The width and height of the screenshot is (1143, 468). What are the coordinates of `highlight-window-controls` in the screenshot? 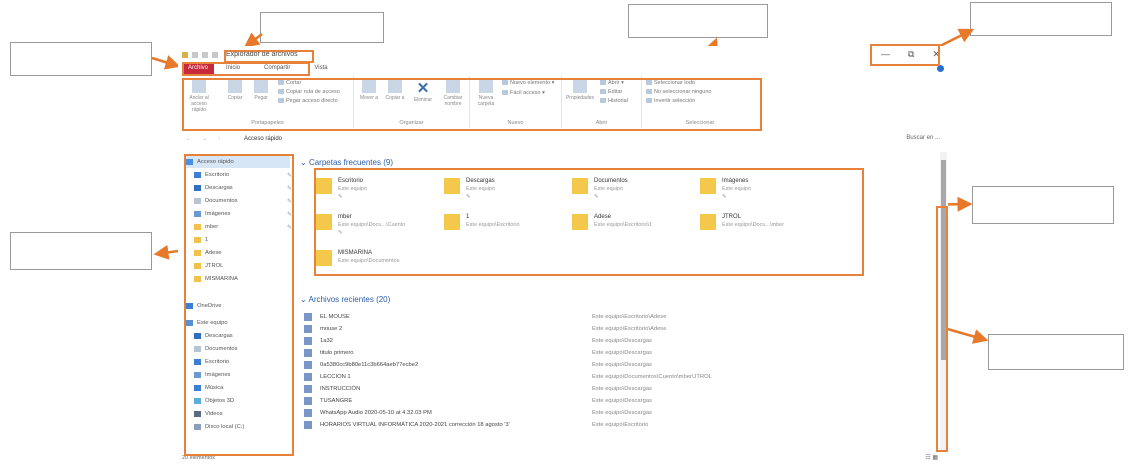 It's located at (905, 55).